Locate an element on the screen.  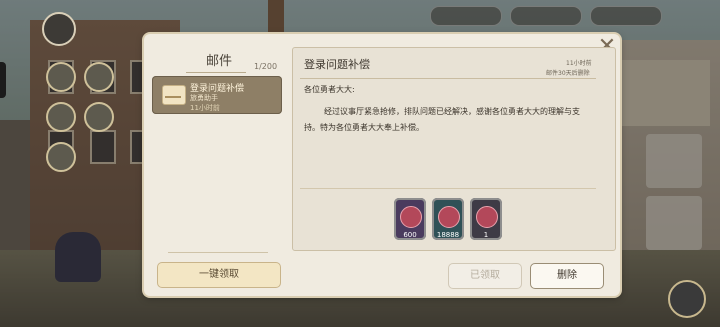
attachment-quantity: 18888 is located at coordinates (448, 235).